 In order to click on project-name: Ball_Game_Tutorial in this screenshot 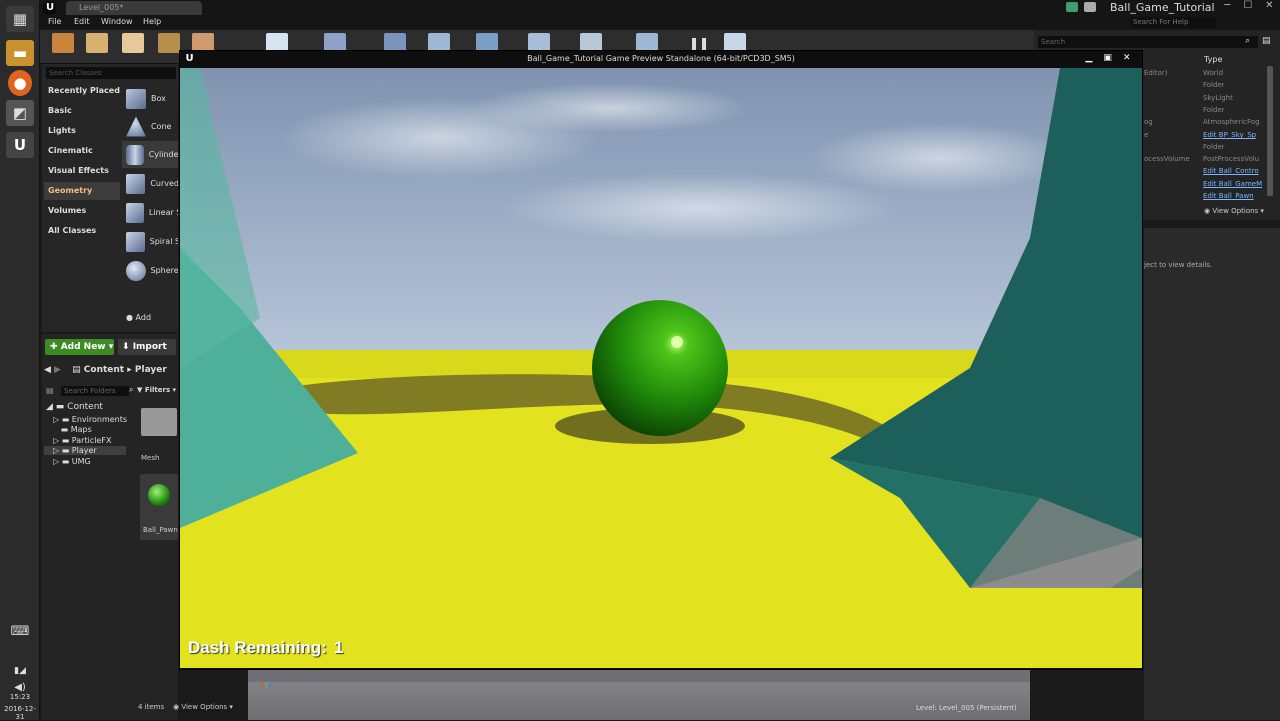, I will do `click(1162, 7)`.